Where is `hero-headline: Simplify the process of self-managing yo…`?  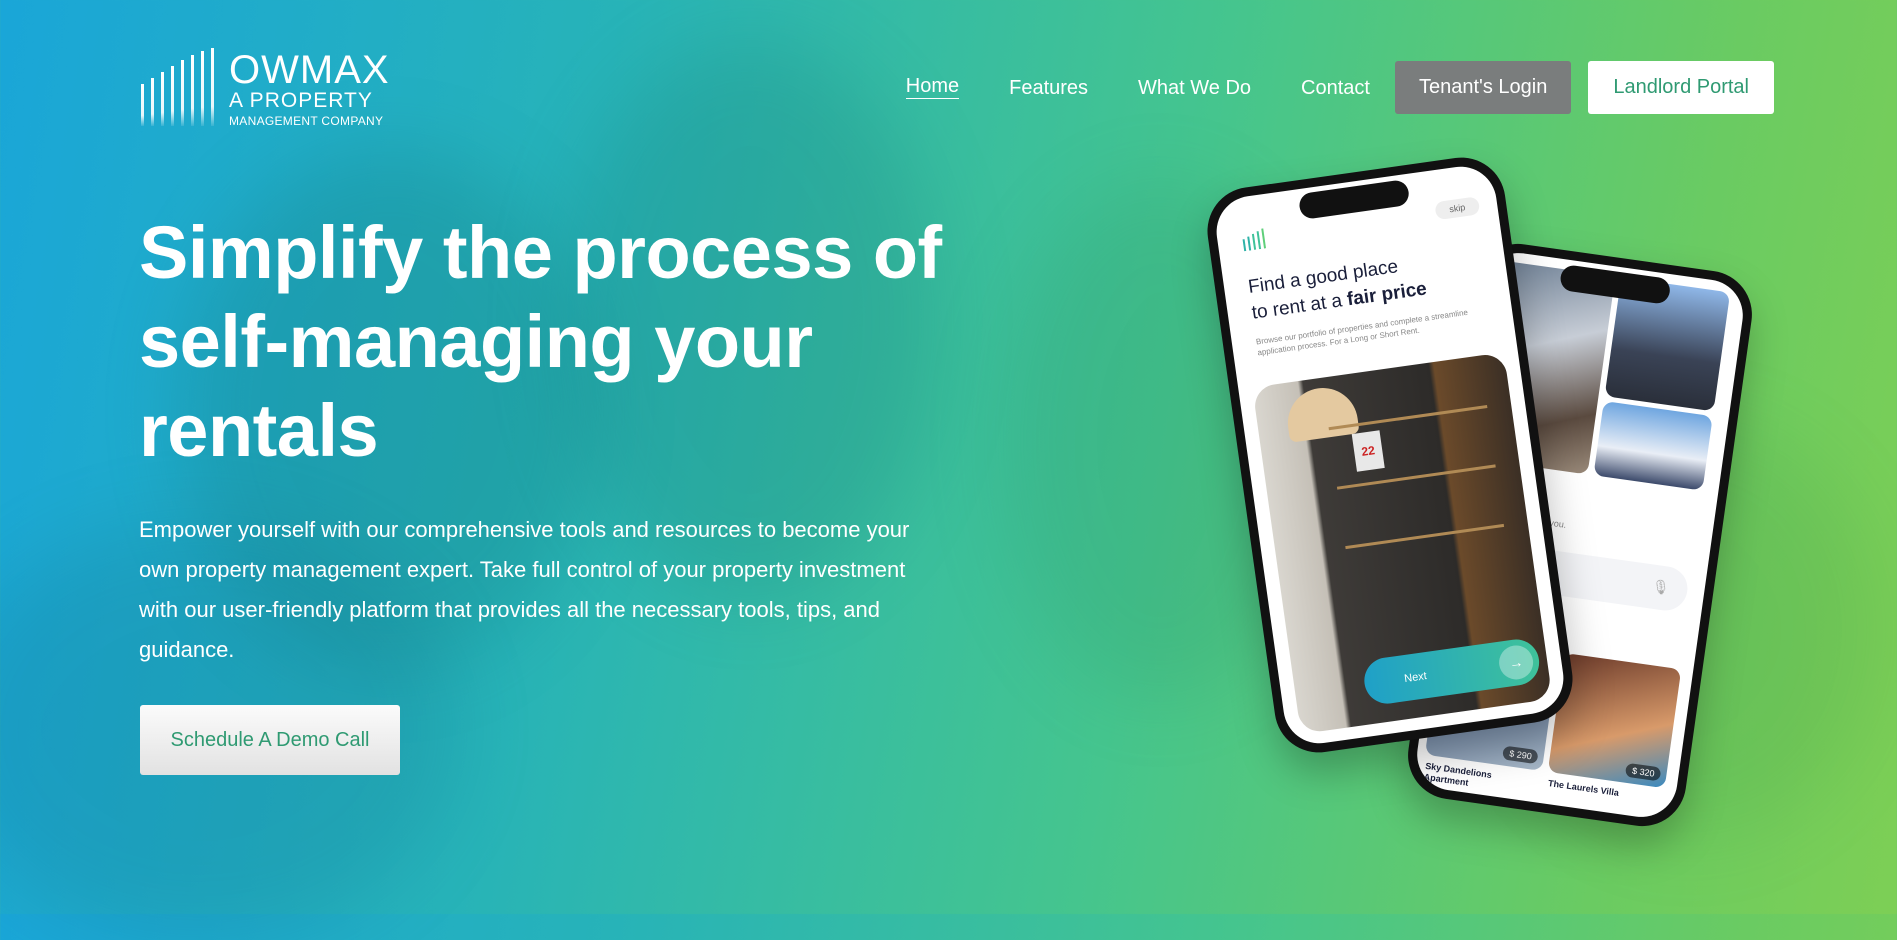 hero-headline: Simplify the process of self-managing yo… is located at coordinates (540, 341).